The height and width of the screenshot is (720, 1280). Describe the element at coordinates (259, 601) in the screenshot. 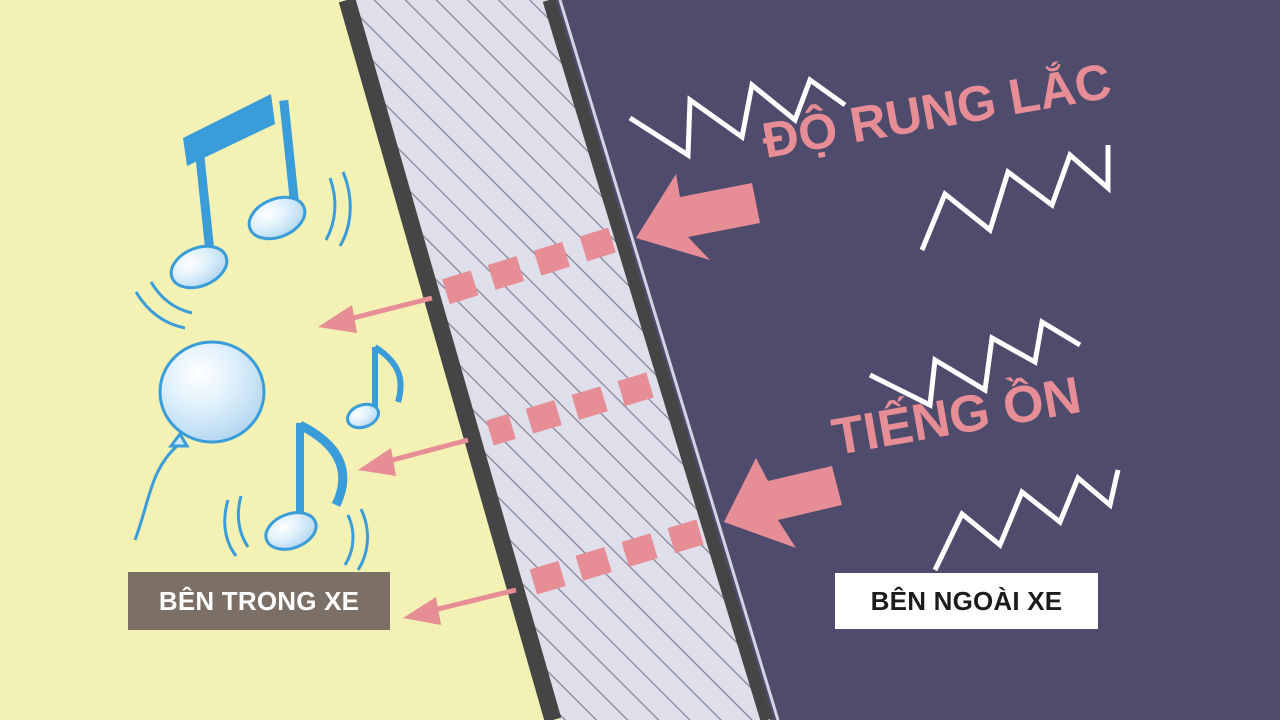

I see `inside-car-label: BÊN TRONG XE` at that location.